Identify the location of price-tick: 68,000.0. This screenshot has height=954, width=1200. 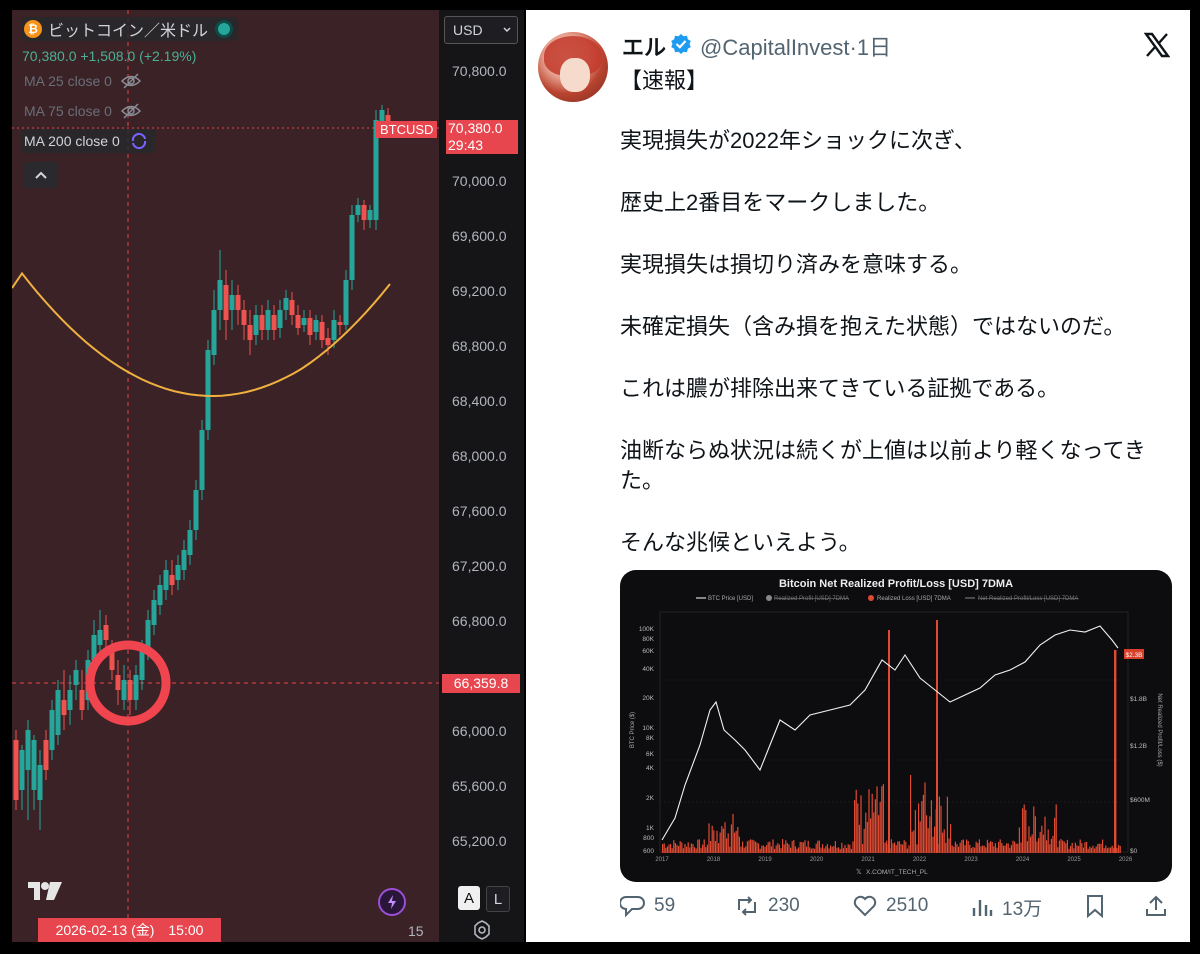
(479, 456).